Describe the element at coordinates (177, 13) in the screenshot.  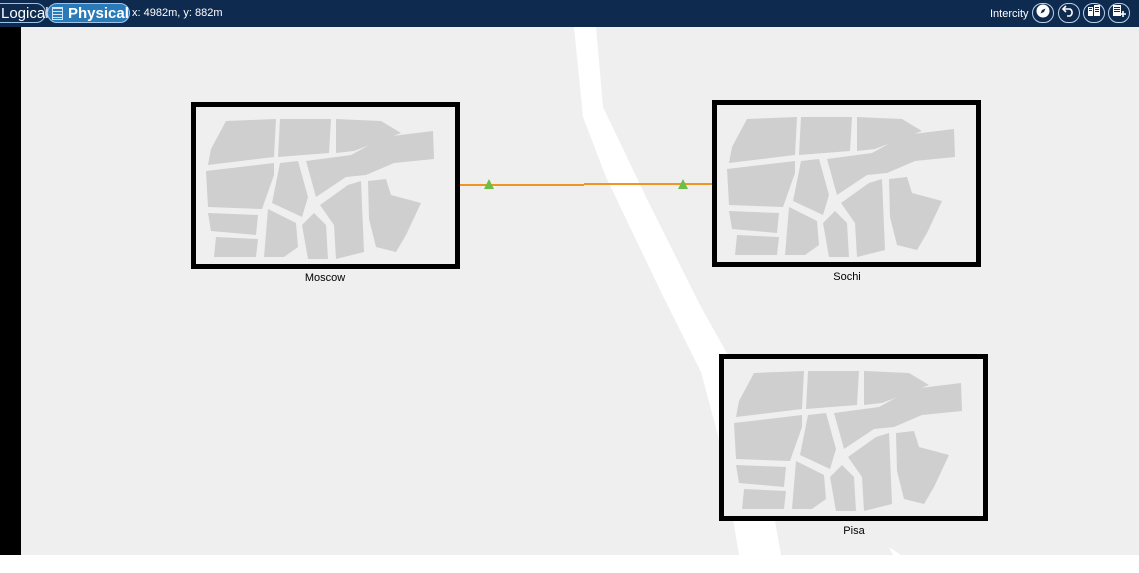
I see `cursor-coordinates: x: 4982m, y: 882m` at that location.